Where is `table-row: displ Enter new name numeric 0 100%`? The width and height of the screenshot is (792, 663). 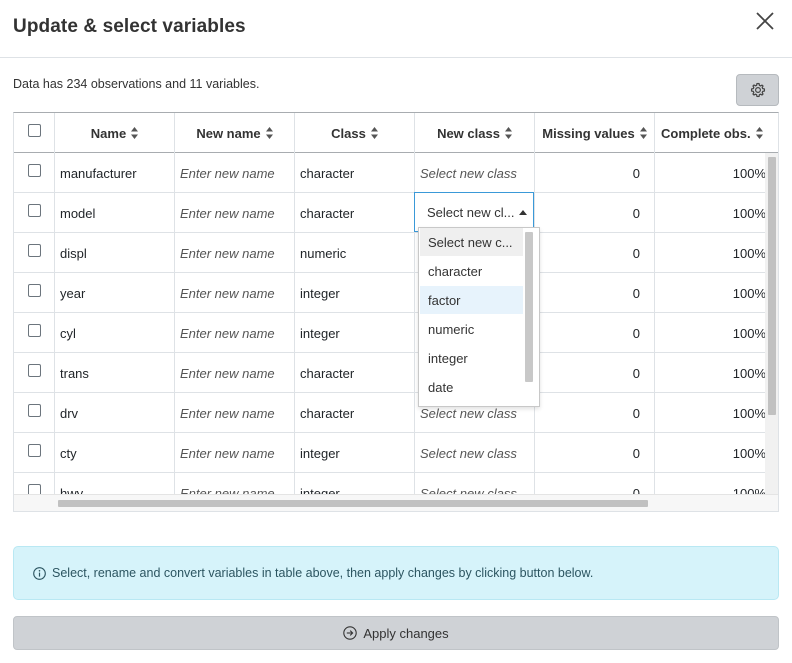
table-row: displ Enter new name numeric 0 100% is located at coordinates (396, 253).